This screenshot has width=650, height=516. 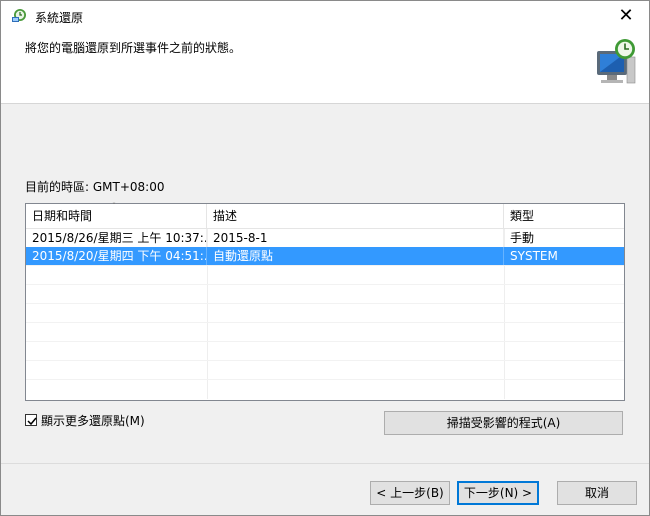 What do you see at coordinates (498, 493) in the screenshot?
I see `next-button: 下一步(N) >` at bounding box center [498, 493].